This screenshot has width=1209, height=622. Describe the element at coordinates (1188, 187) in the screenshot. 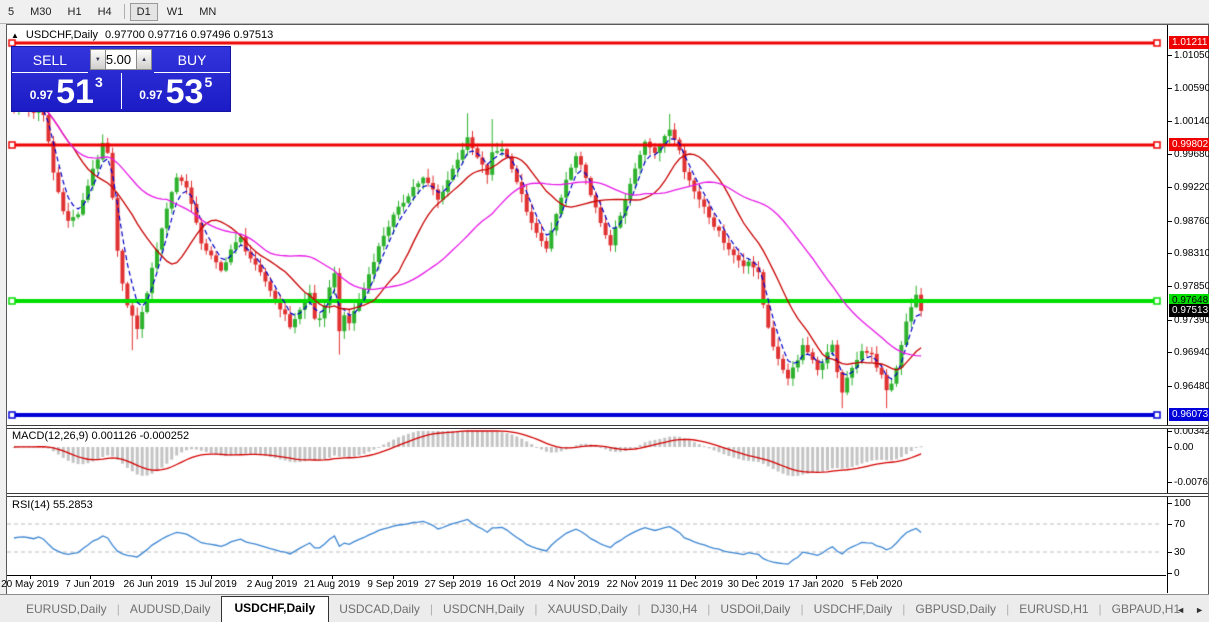

I see `price-tick-label: 0.99220` at that location.